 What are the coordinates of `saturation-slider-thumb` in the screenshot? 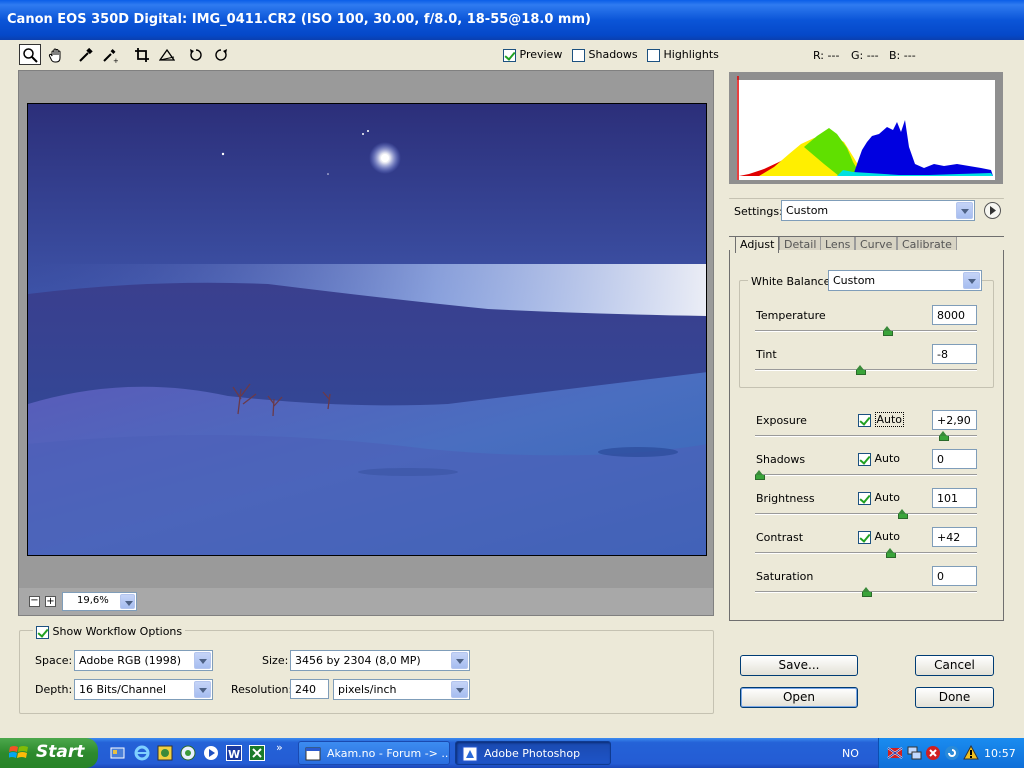 It's located at (867, 592).